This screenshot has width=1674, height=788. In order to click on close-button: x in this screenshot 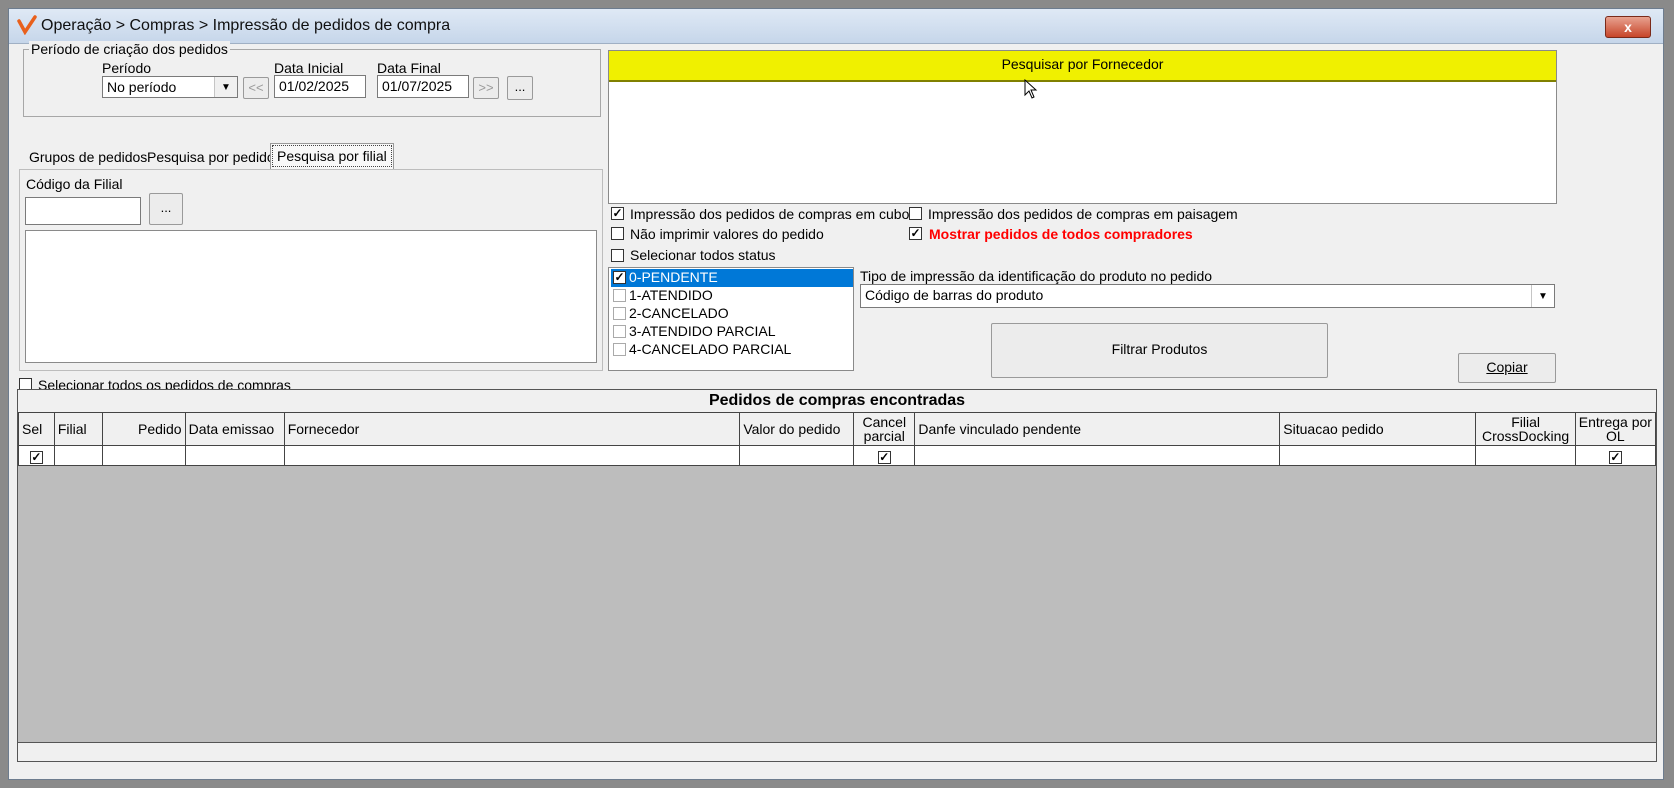, I will do `click(1628, 27)`.